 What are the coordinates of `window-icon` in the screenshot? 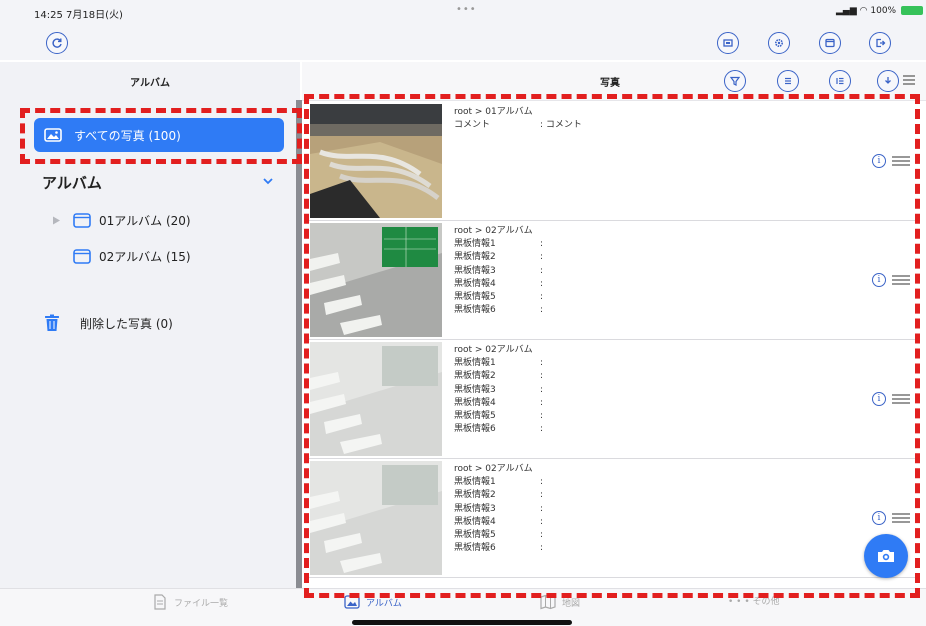 It's located at (830, 43).